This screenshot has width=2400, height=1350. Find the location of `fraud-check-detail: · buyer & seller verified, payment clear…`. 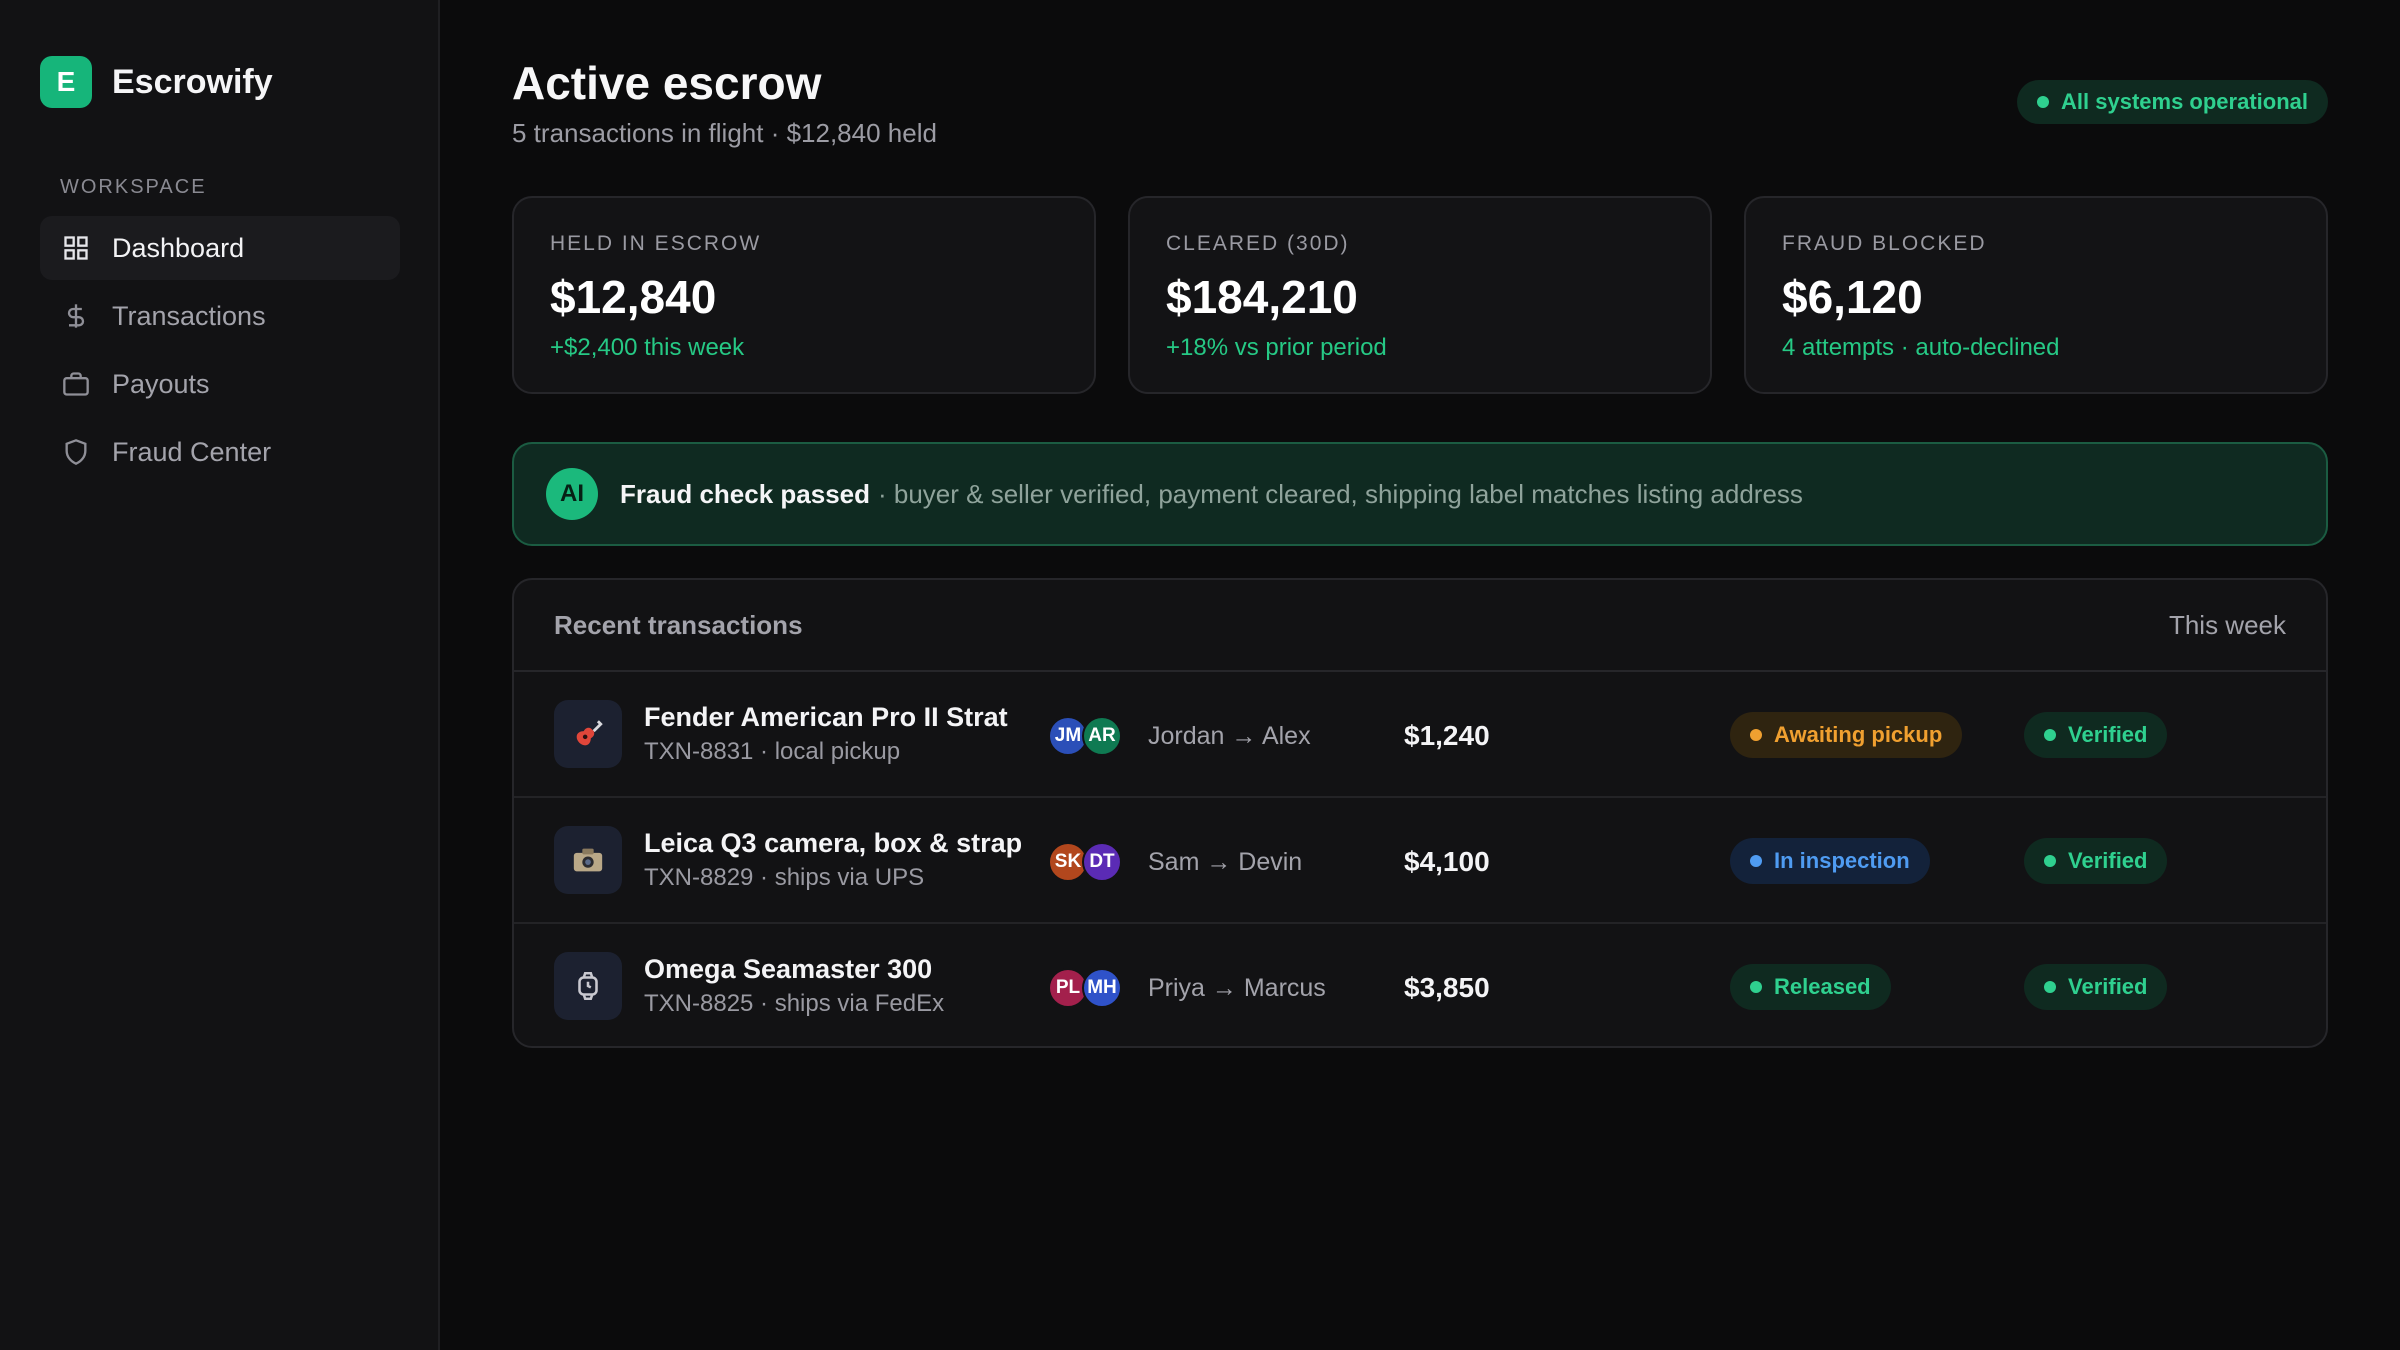

fraud-check-detail: · buyer & seller verified, payment clear… is located at coordinates (1340, 493).